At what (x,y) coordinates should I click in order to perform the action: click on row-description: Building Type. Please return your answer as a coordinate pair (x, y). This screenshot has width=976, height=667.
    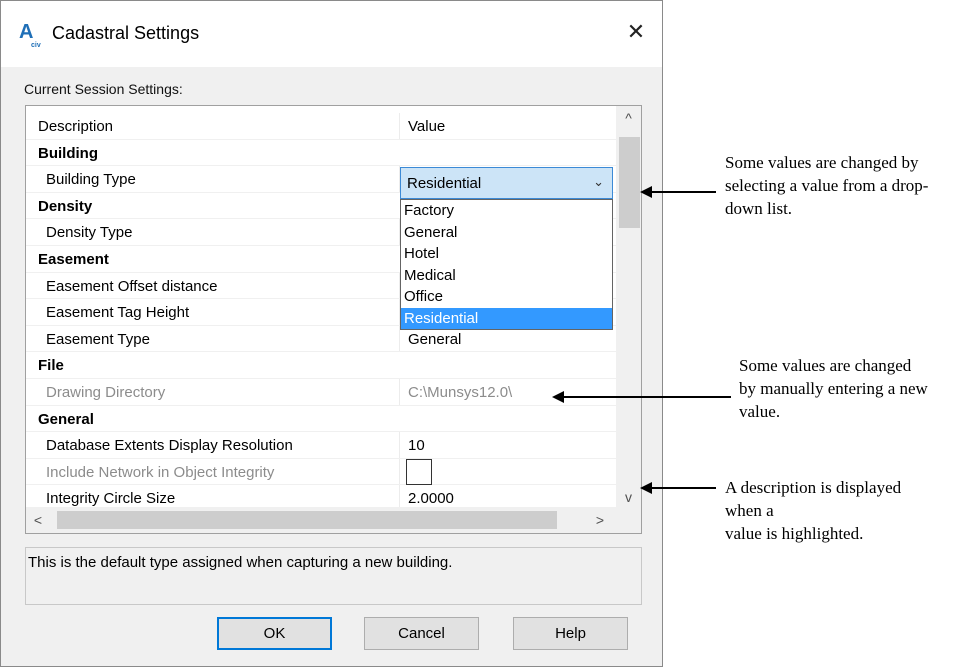
    Looking at the image, I should click on (91, 180).